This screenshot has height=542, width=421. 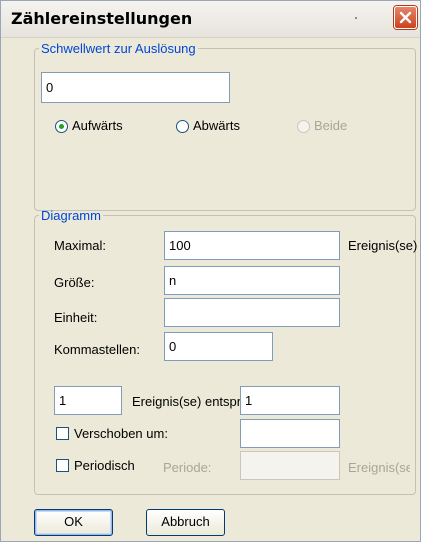 I want to click on ratio-right-input, so click(x=290, y=400).